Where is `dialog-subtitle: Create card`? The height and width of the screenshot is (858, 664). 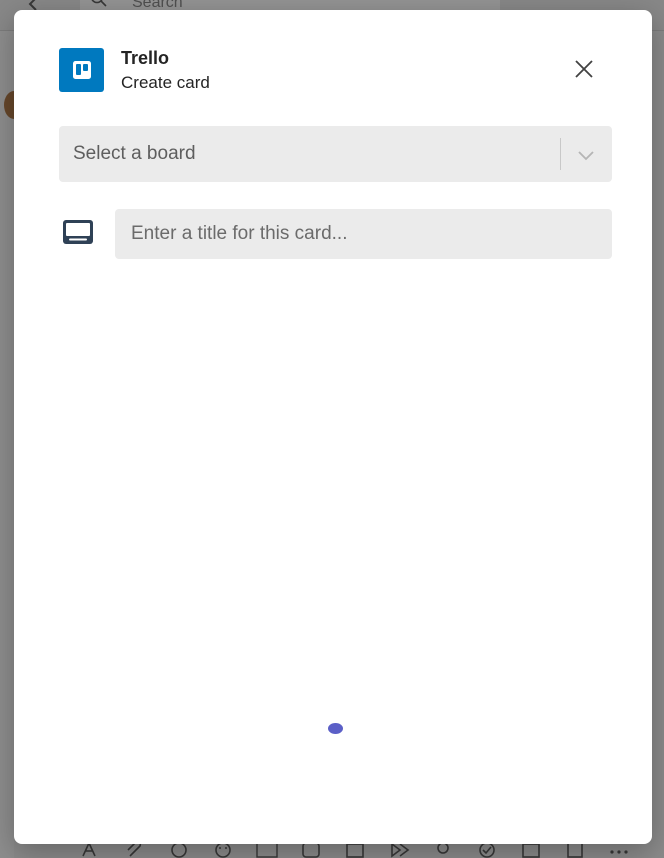
dialog-subtitle: Create card is located at coordinates (165, 82).